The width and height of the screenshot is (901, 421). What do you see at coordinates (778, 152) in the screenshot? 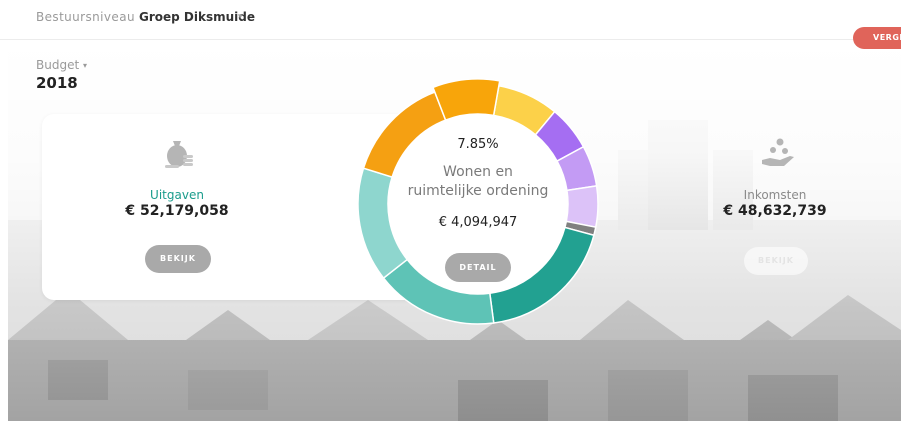
I see `hand-coins-icon` at bounding box center [778, 152].